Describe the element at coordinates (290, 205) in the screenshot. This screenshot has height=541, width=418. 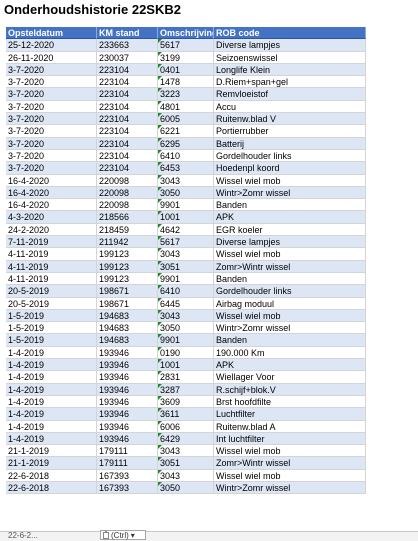
I see `cell-rob-code: Banden` at that location.